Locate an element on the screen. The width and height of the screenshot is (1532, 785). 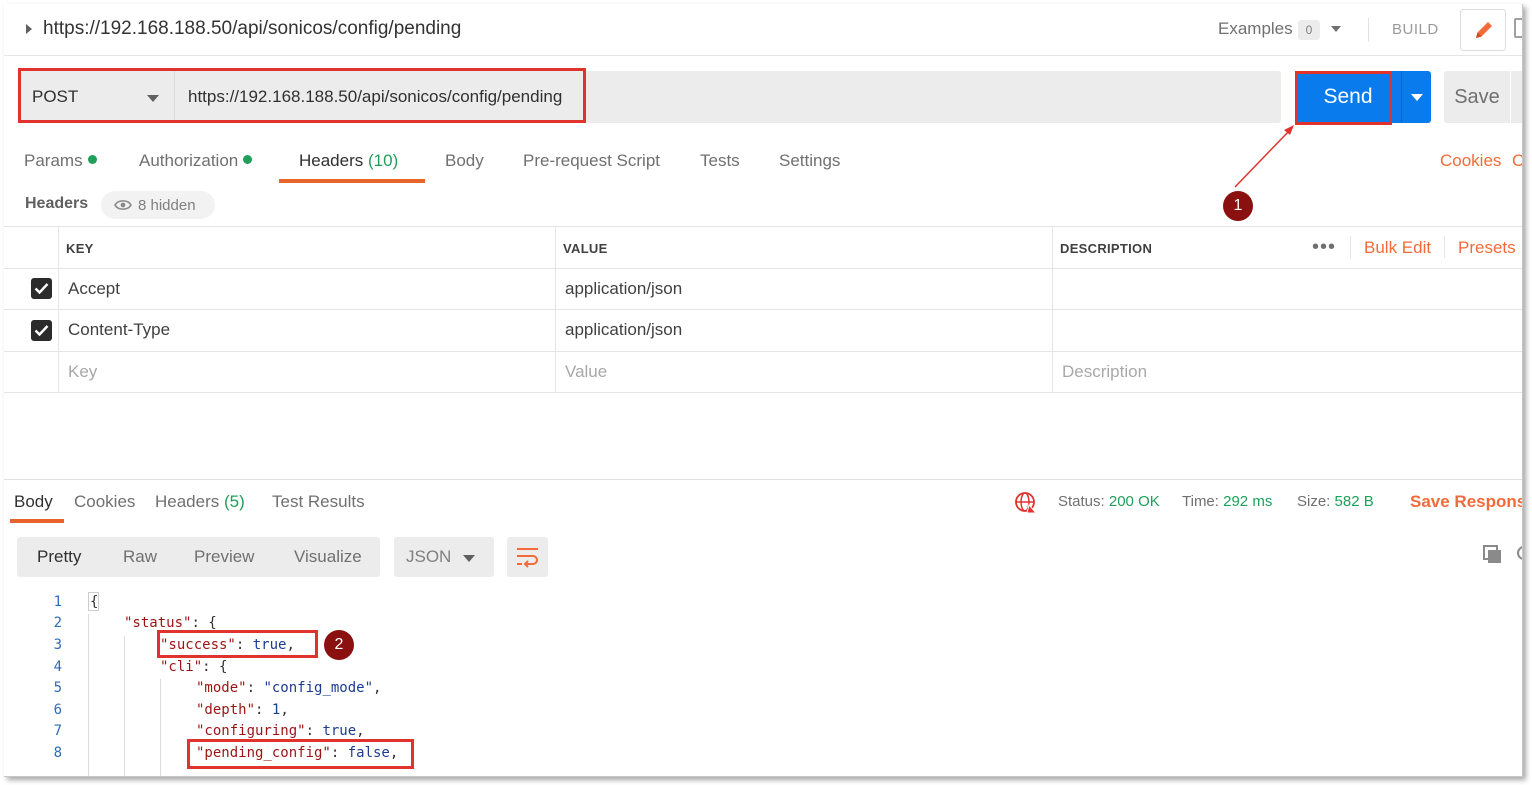
response-size: Size: 582 B is located at coordinates (1335, 501).